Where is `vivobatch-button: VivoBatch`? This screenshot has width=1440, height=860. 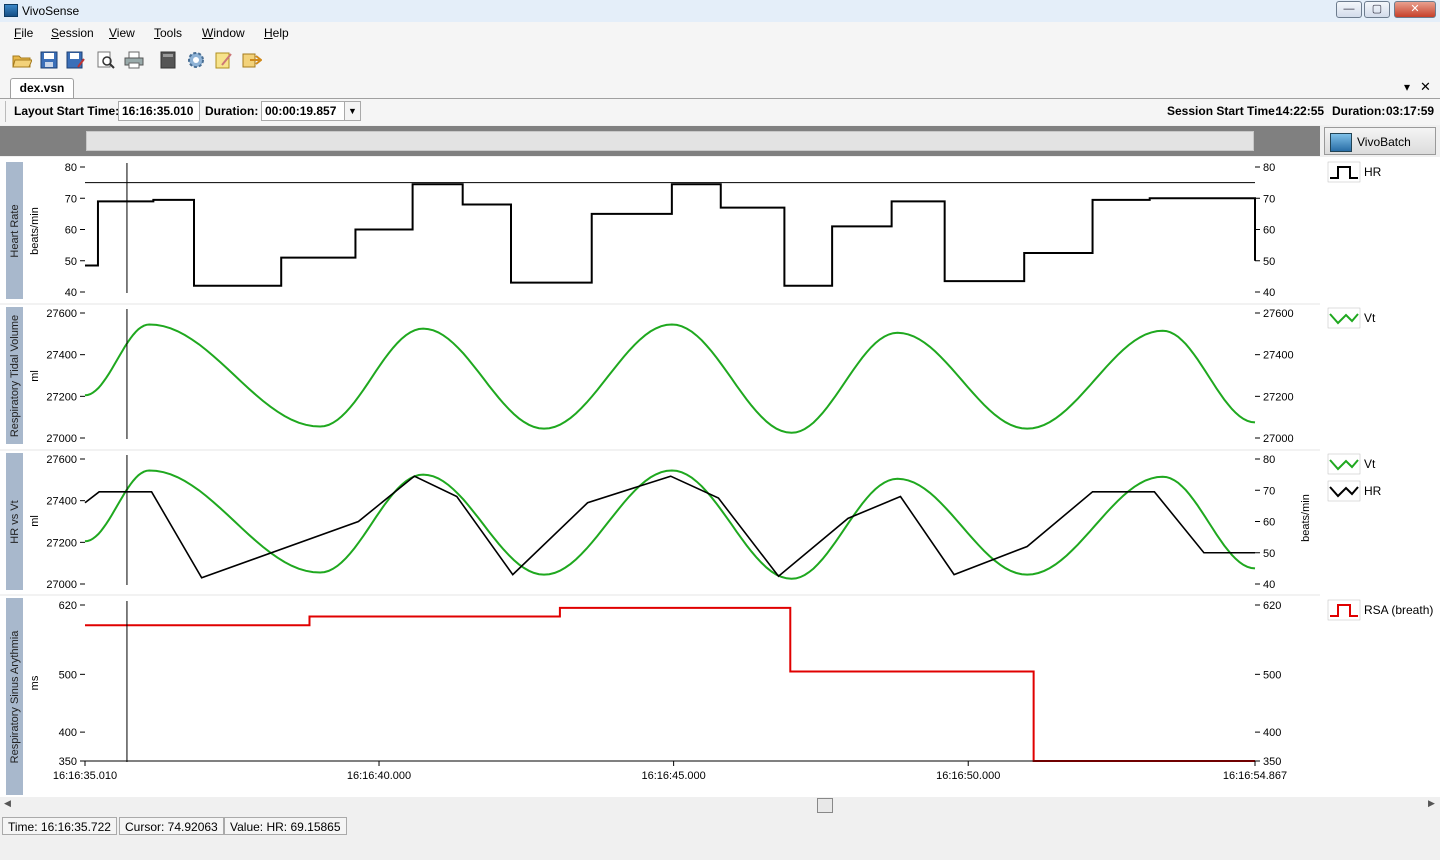
vivobatch-button: VivoBatch is located at coordinates (1380, 141).